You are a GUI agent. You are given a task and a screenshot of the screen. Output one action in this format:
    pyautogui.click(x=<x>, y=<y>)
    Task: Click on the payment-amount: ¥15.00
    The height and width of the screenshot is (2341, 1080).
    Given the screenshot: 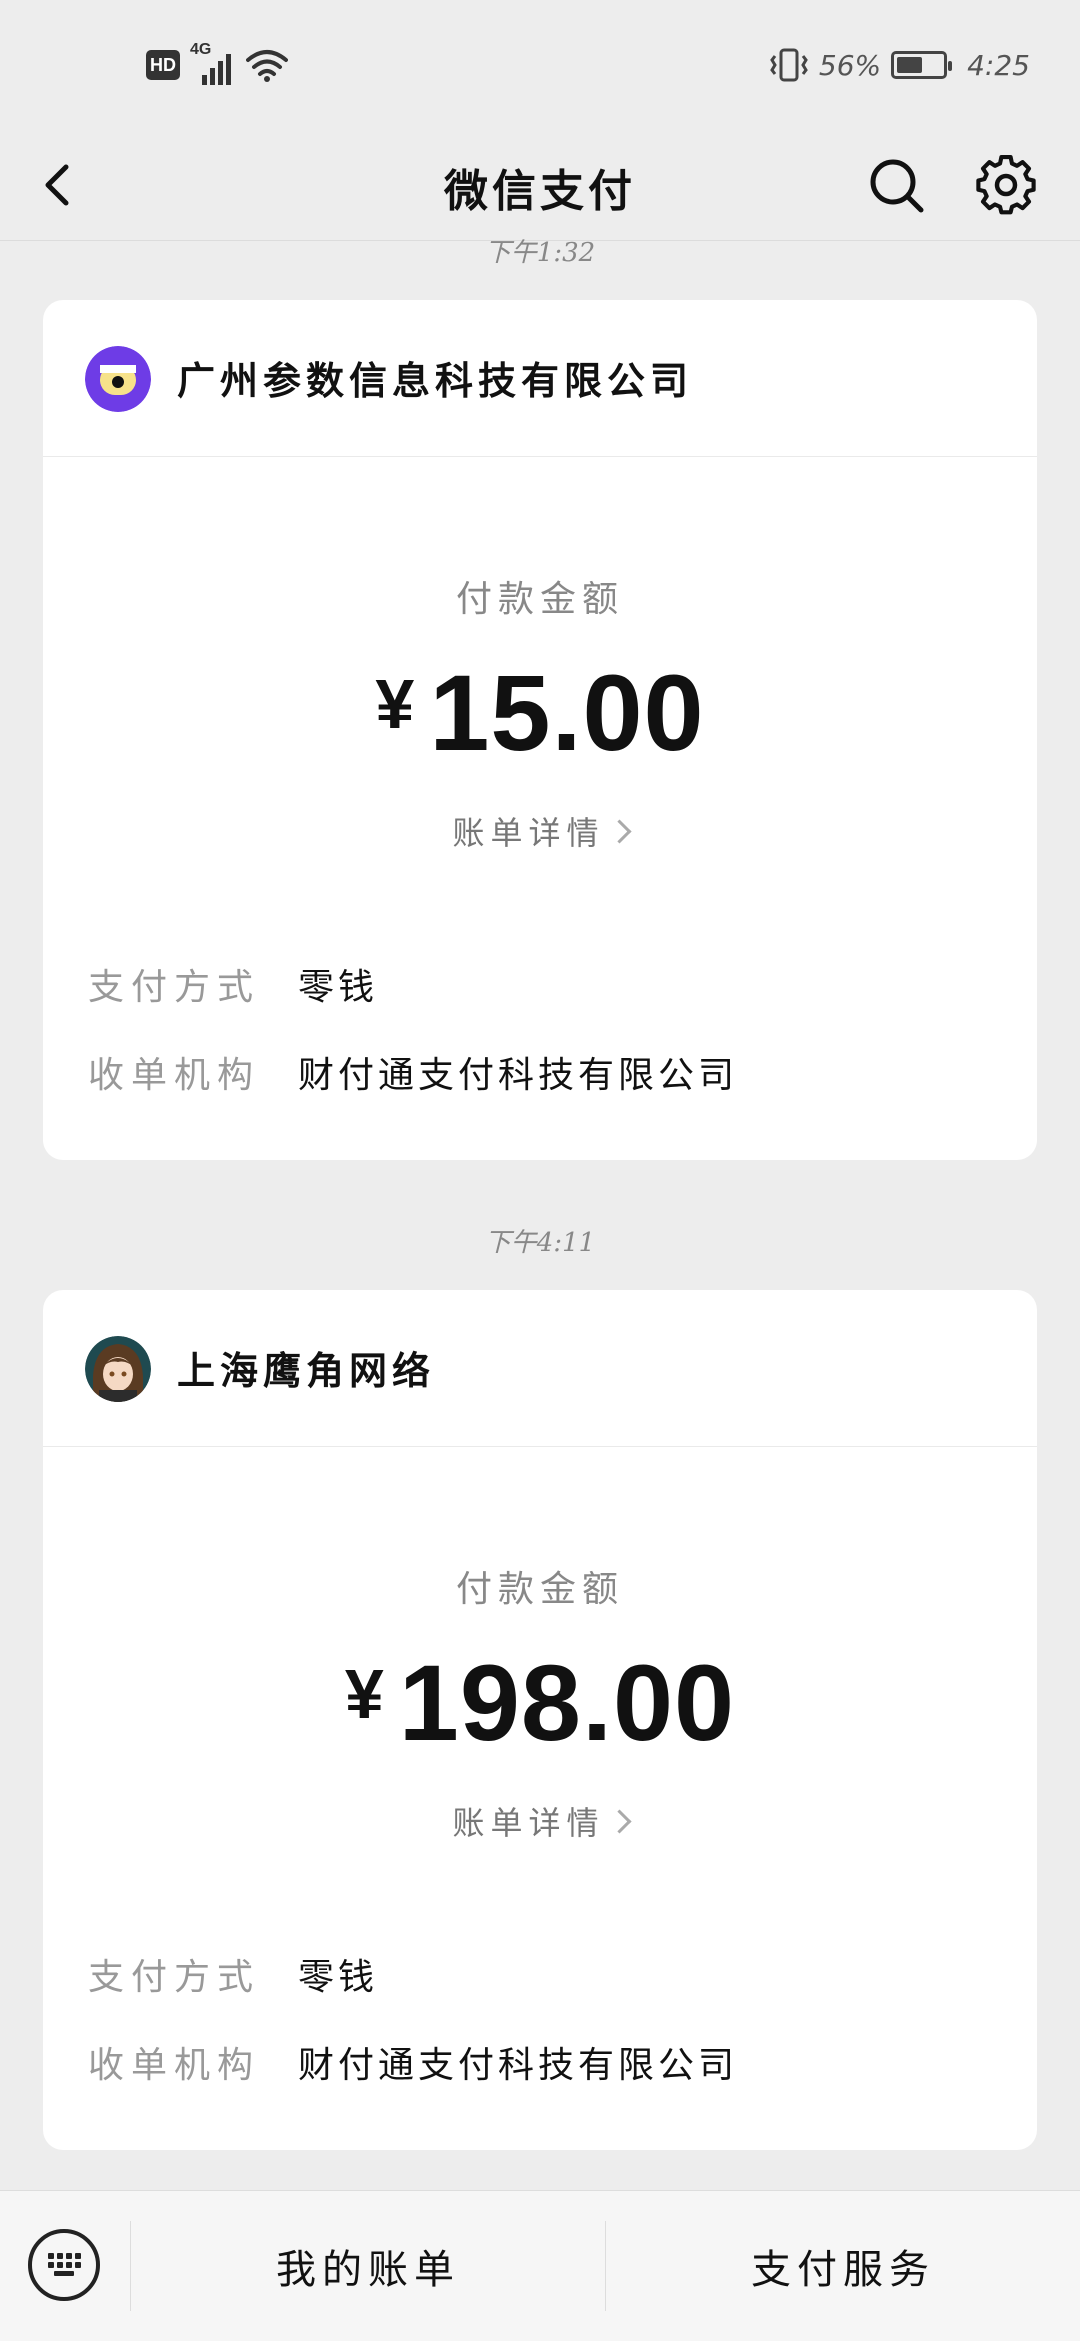 What is the action you would take?
    pyautogui.click(x=540, y=712)
    